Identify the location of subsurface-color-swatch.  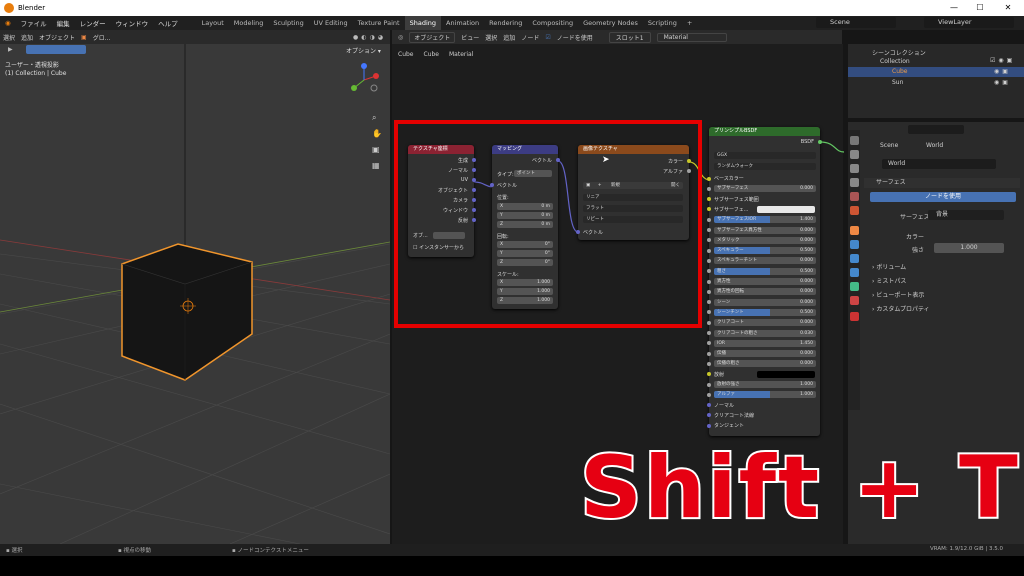
(786, 209).